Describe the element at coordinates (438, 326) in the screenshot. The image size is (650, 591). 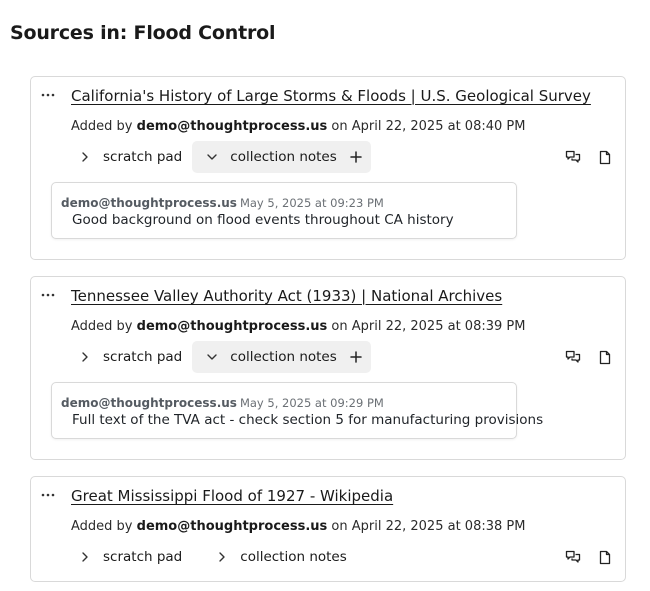
I see `added-date: April 22, 2025 at 08:39 PM` at that location.